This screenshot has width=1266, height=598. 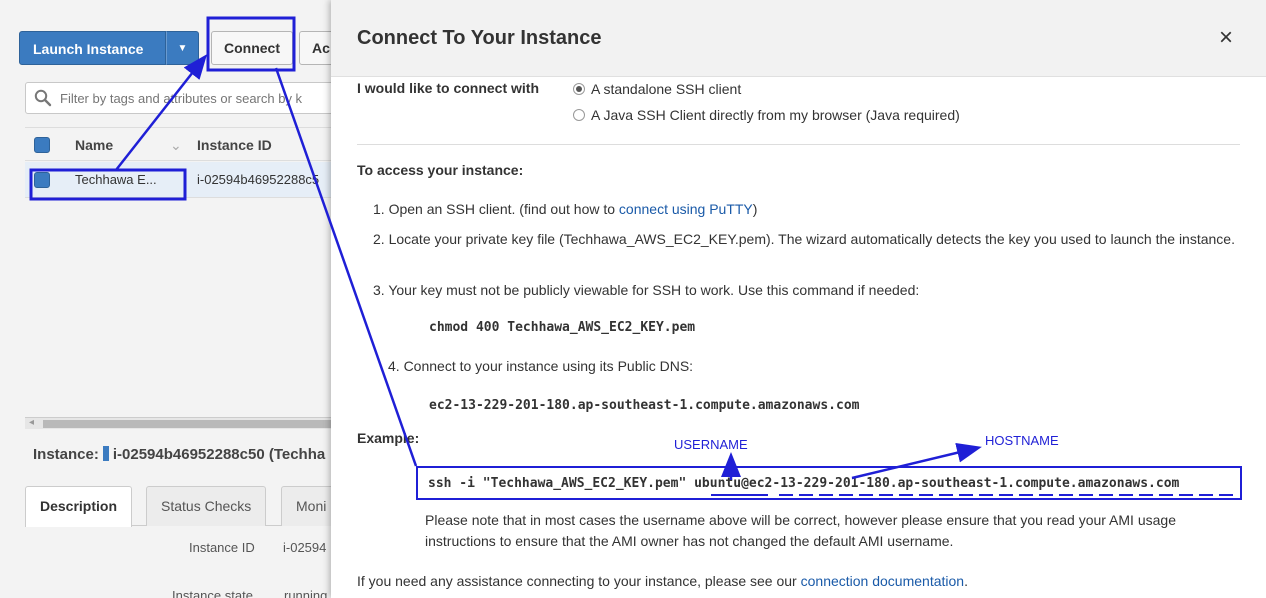 I want to click on horizontal-scrollbar: ◂, so click(x=178, y=423).